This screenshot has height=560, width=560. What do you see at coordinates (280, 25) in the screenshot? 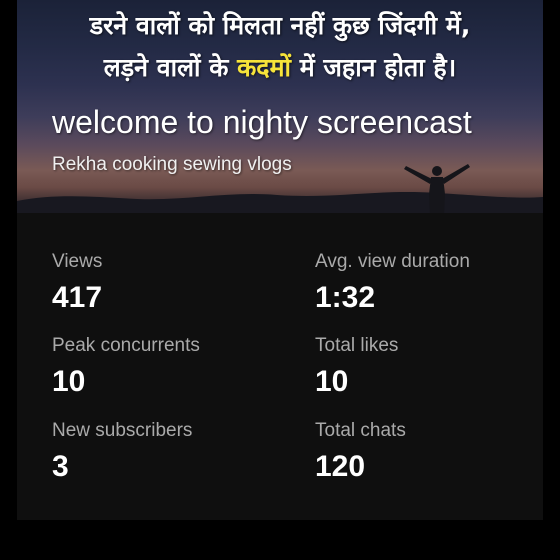
I see `quote-line-1: डरने वालों को मिलता नहीं कुछ जिंदगी में,` at bounding box center [280, 25].